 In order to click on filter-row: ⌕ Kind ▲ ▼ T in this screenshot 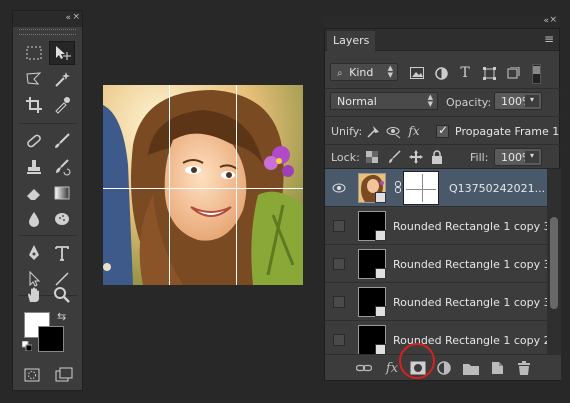, I will do `click(443, 75)`.